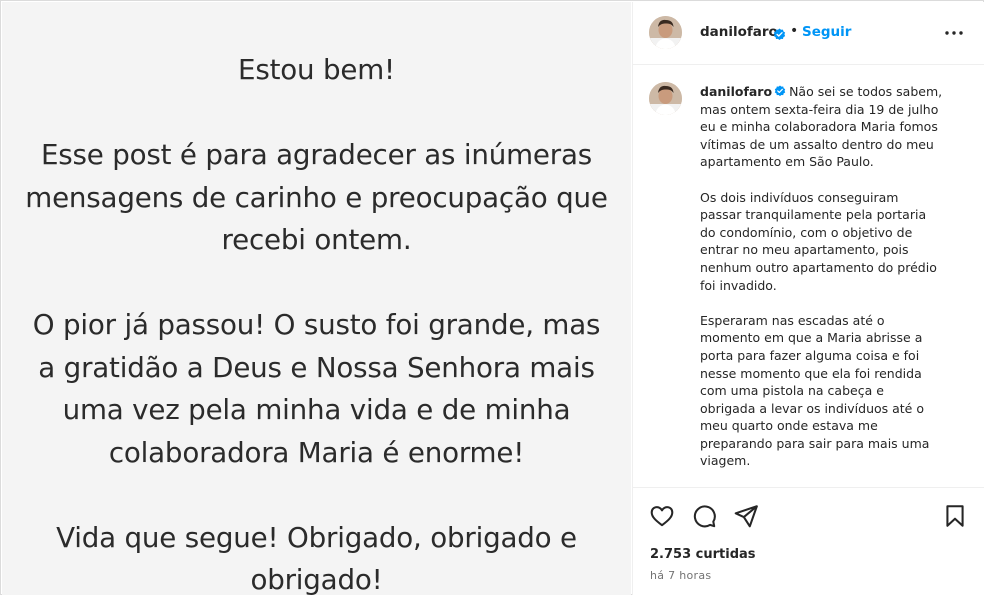 The image size is (984, 595). Describe the element at coordinates (954, 33) in the screenshot. I see `more-horizontal-icon` at that location.